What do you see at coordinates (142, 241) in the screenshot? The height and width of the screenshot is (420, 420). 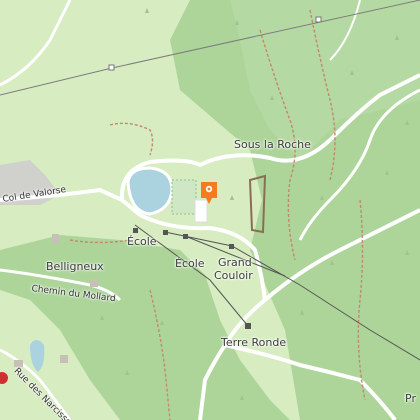 I see `lift-label-ecole-1: École` at bounding box center [142, 241].